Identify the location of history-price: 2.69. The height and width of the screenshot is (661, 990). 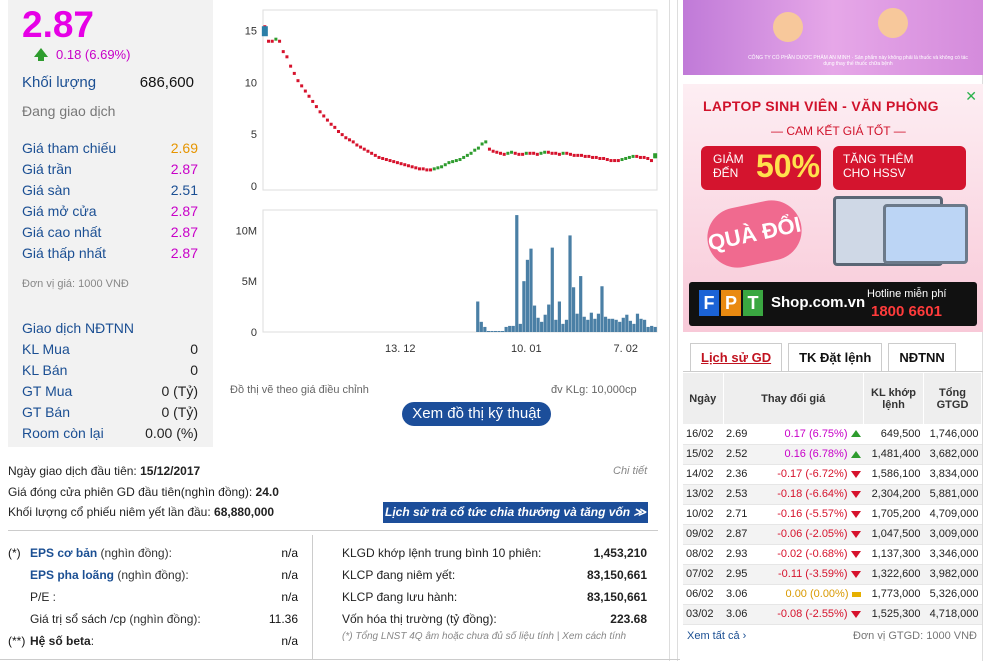
(743, 434).